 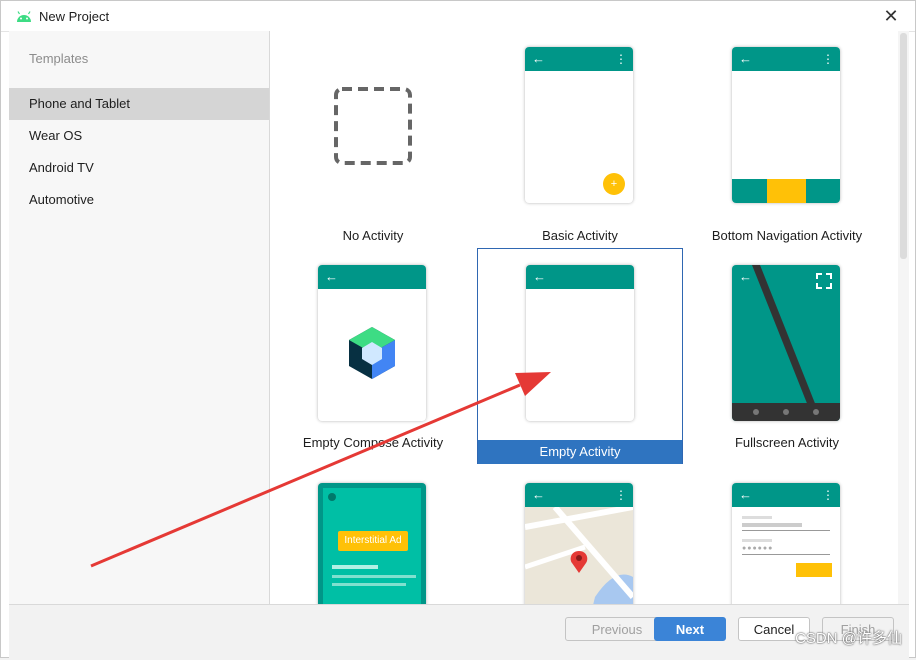 I want to click on template-bottom-navigation-activity: ← ⋮ Bottom Navigation Activity, so click(x=787, y=139).